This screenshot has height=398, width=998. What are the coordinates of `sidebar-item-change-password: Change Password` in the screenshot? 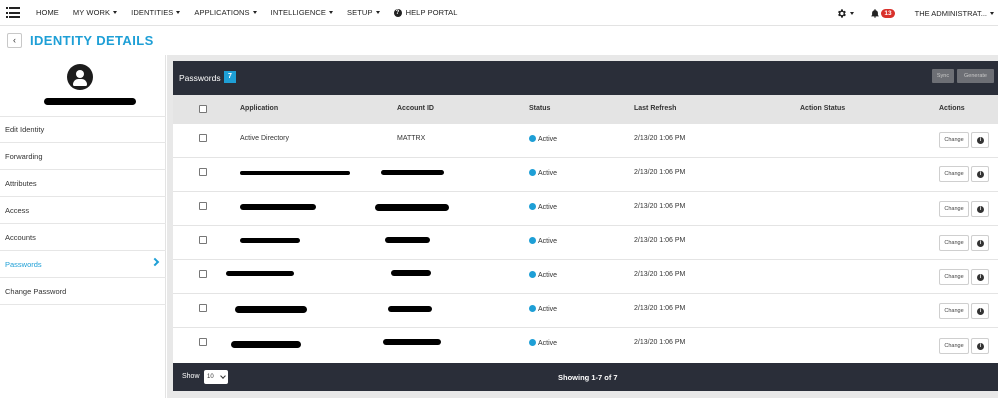 It's located at (83, 291).